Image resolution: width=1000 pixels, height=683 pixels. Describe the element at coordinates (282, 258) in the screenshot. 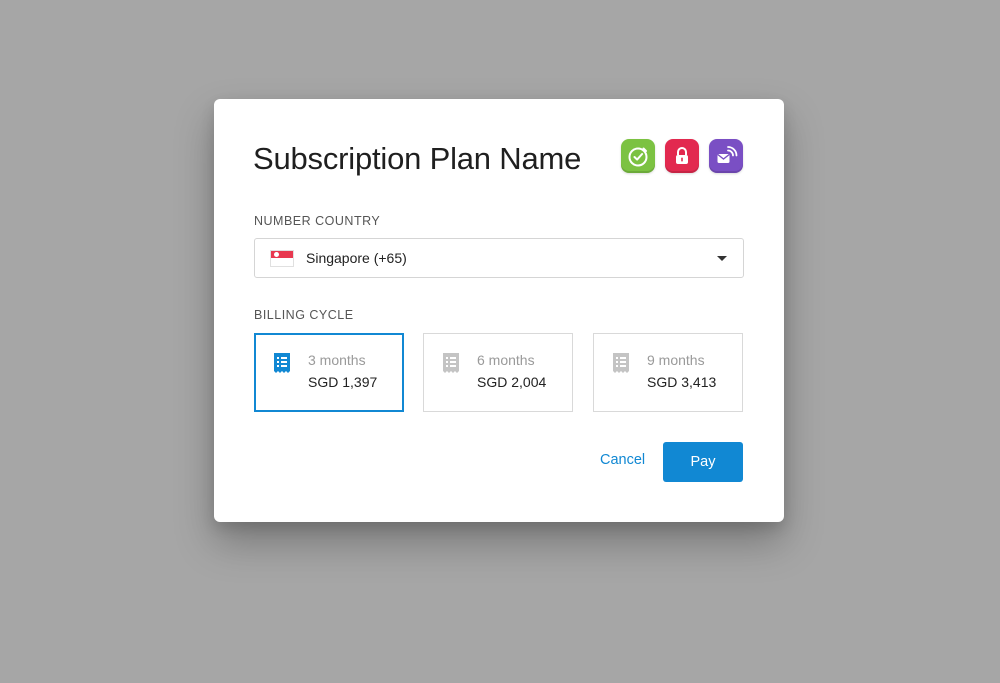

I see `singapore-flag-icon` at that location.